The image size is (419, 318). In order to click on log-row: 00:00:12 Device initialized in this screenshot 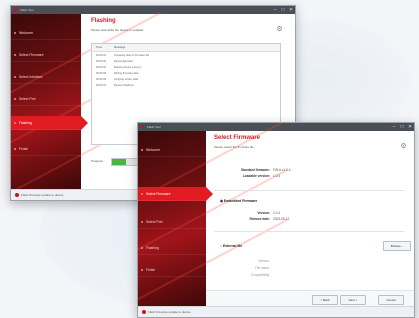, I will do `click(186, 86)`.